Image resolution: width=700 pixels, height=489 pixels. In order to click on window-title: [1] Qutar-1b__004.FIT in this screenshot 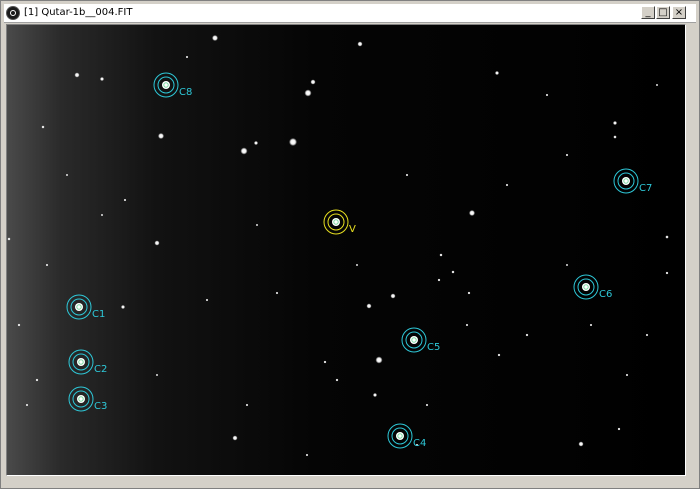, I will do `click(78, 12)`.